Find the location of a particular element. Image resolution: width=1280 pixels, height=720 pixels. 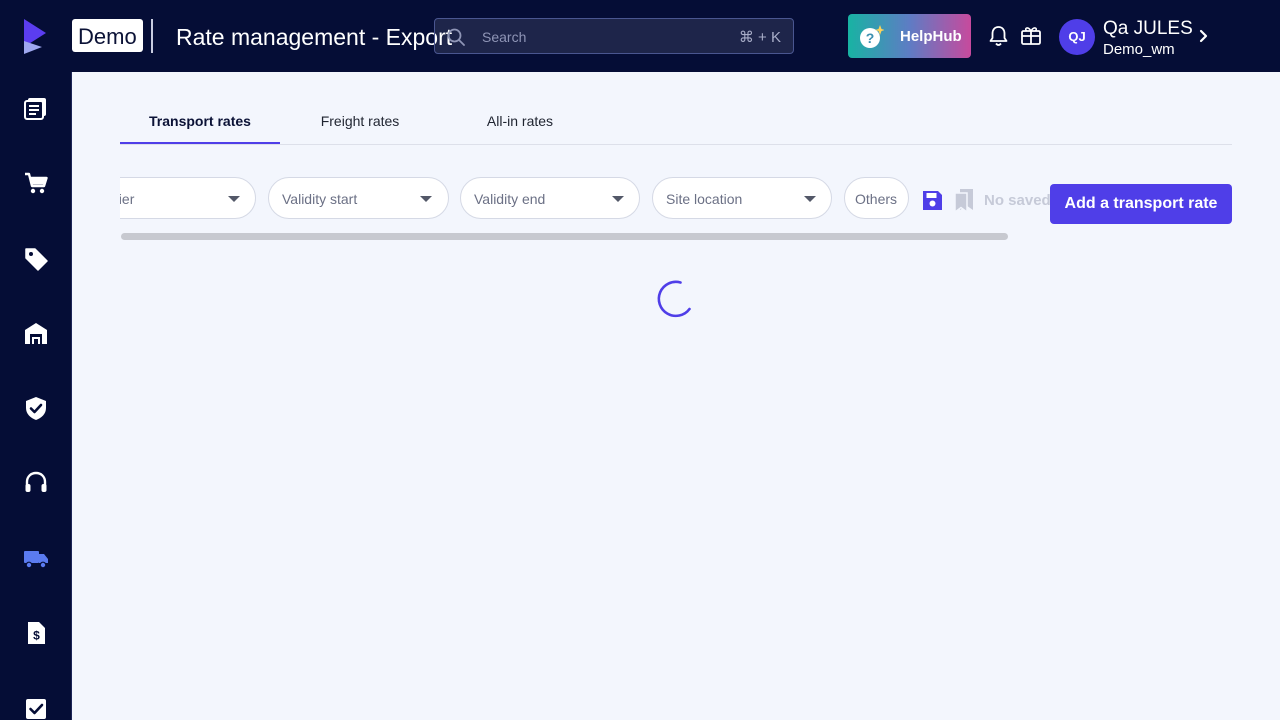

sidebar-item-quality is located at coordinates (36, 408).